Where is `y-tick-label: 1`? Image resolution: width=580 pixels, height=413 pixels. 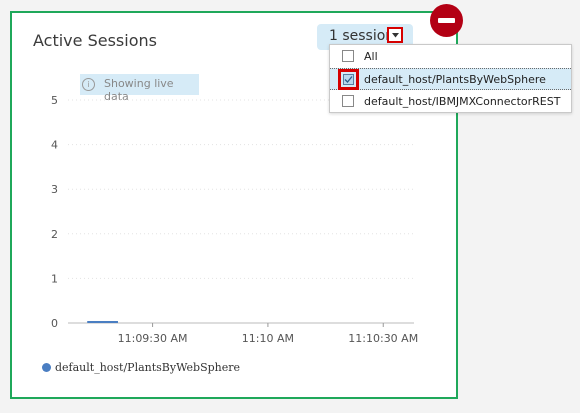
y-tick-label: 1 is located at coordinates (54, 278).